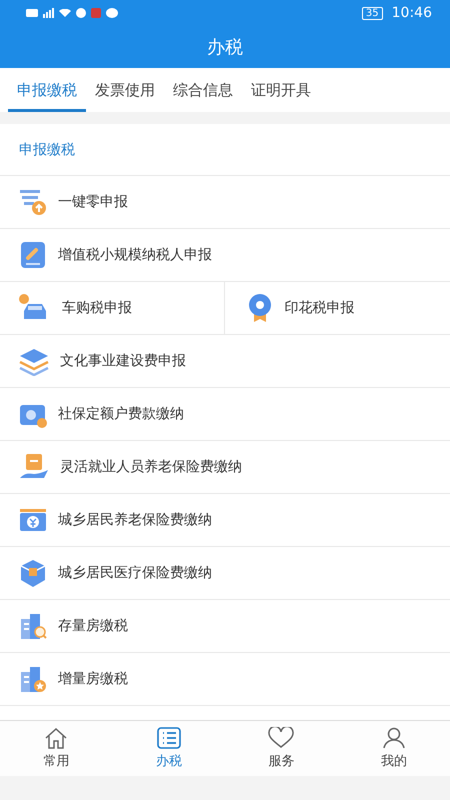  I want to click on nav-tab: 服务, so click(281, 748).